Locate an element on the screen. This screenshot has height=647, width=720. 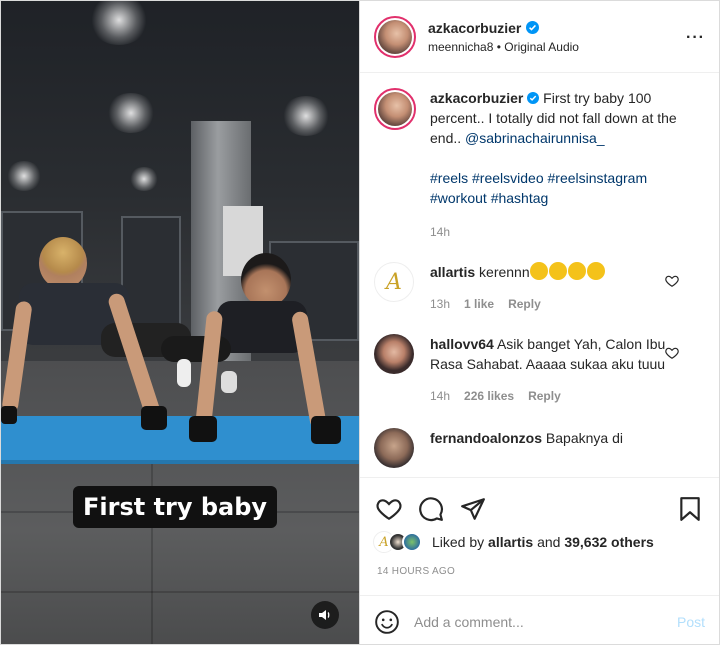
clapping-hands-icon is located at coordinates (567, 271).